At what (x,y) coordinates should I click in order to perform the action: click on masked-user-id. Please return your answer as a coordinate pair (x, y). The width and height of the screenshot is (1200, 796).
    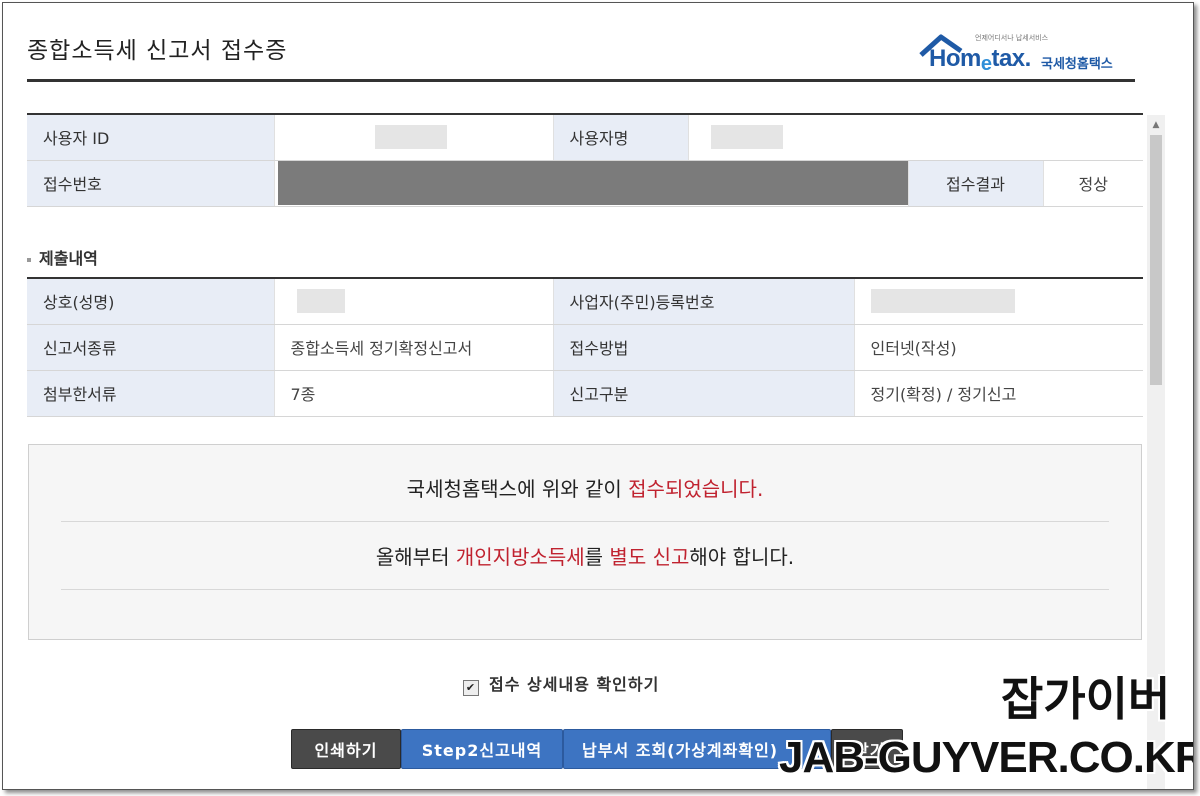
    Looking at the image, I should click on (410, 137).